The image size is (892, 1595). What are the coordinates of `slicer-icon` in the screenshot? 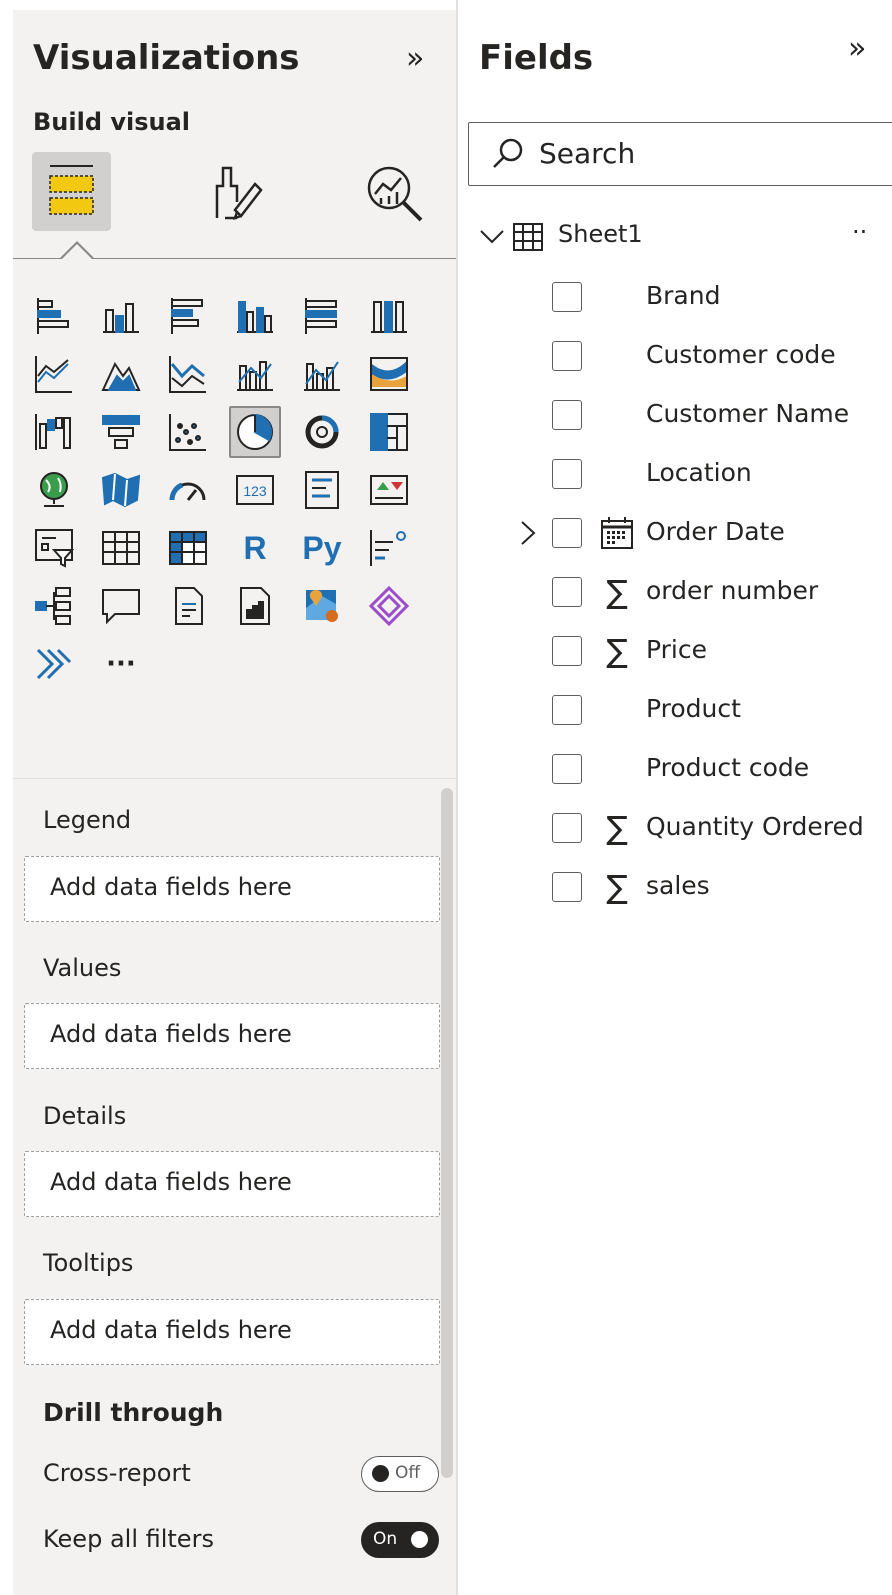 It's located at (54, 548).